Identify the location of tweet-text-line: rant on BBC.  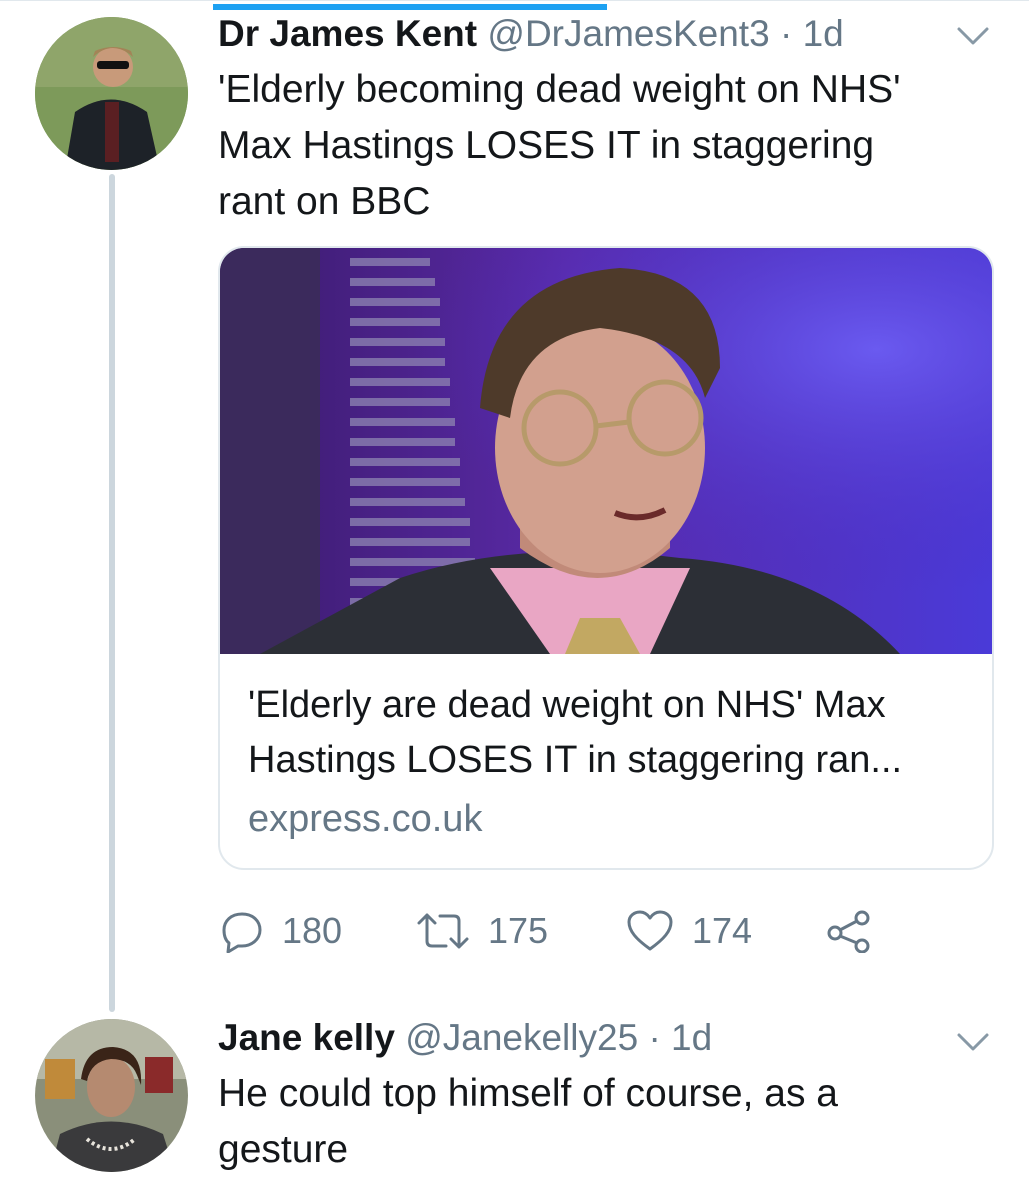
(324, 201).